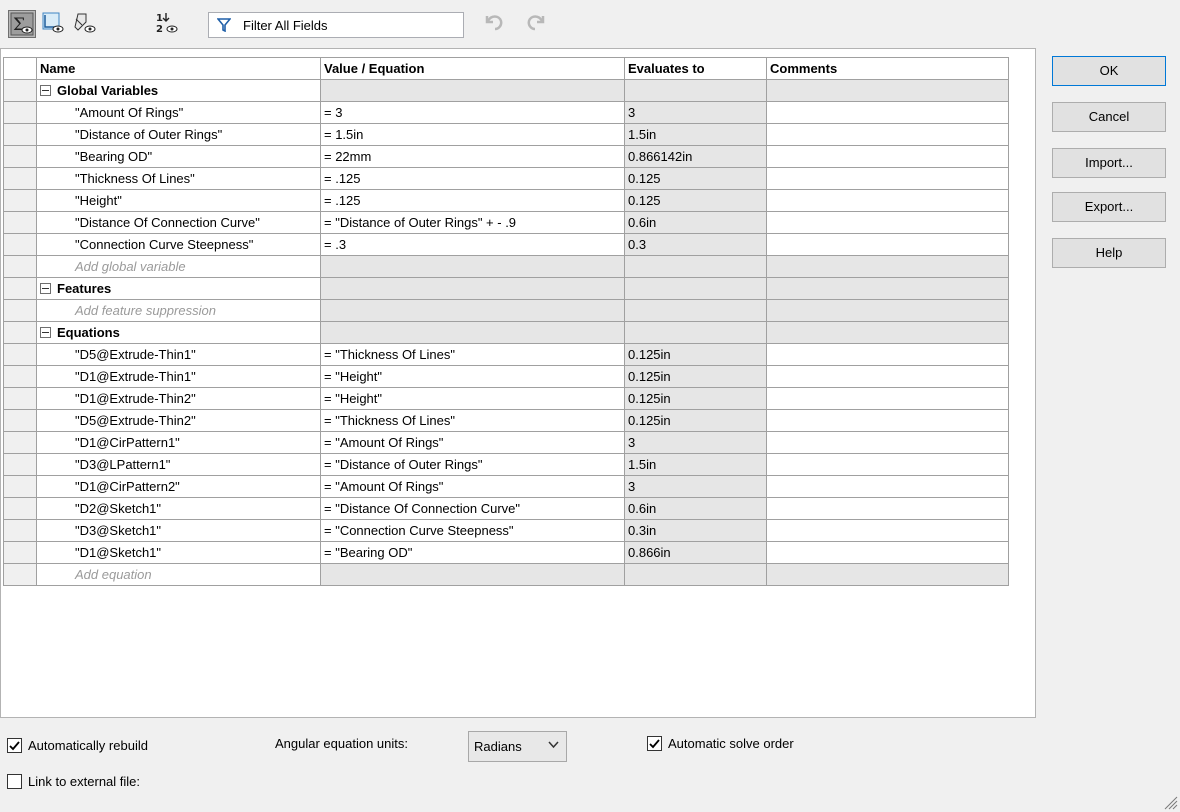 The height and width of the screenshot is (812, 1180). Describe the element at coordinates (88, 745) in the screenshot. I see `auto-rebuild-label: Automatically rebuild` at that location.